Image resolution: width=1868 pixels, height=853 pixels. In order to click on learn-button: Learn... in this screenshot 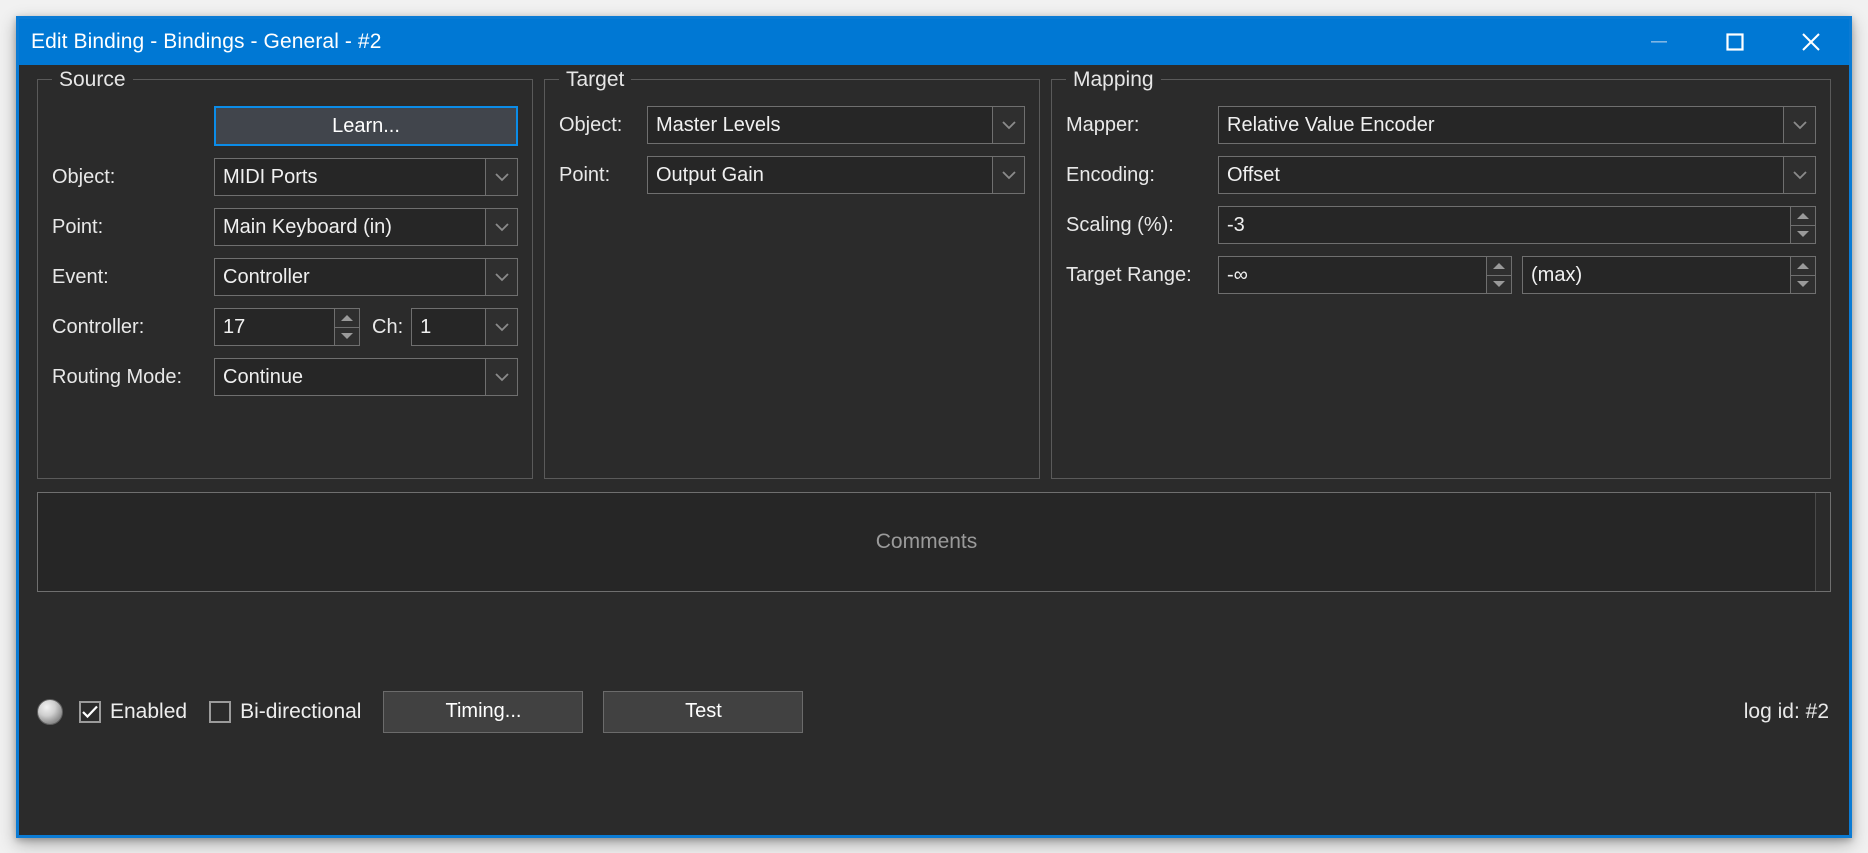, I will do `click(366, 126)`.